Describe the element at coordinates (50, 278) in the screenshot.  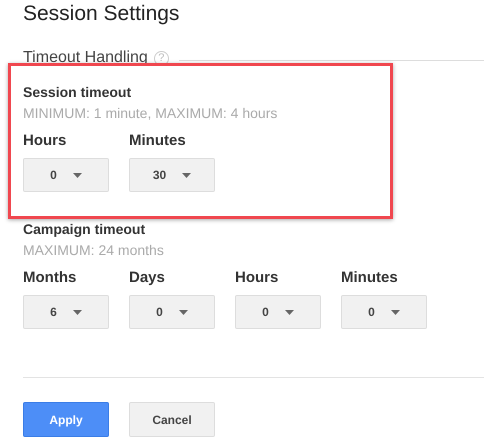
I see `field-label: Months` at that location.